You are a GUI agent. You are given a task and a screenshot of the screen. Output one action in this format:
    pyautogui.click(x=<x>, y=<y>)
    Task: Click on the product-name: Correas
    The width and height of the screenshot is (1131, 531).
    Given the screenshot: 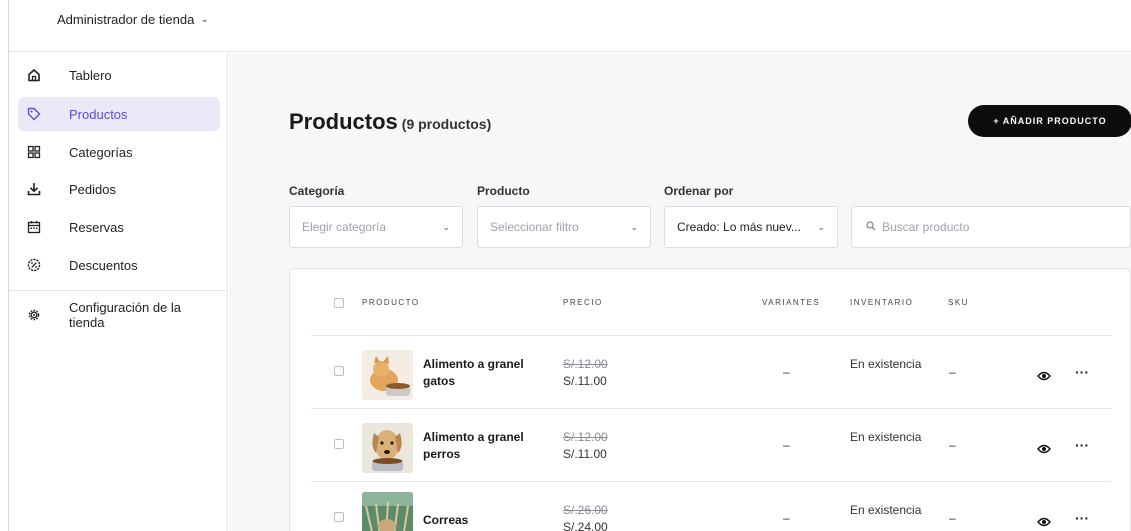 What is the action you would take?
    pyautogui.click(x=478, y=520)
    